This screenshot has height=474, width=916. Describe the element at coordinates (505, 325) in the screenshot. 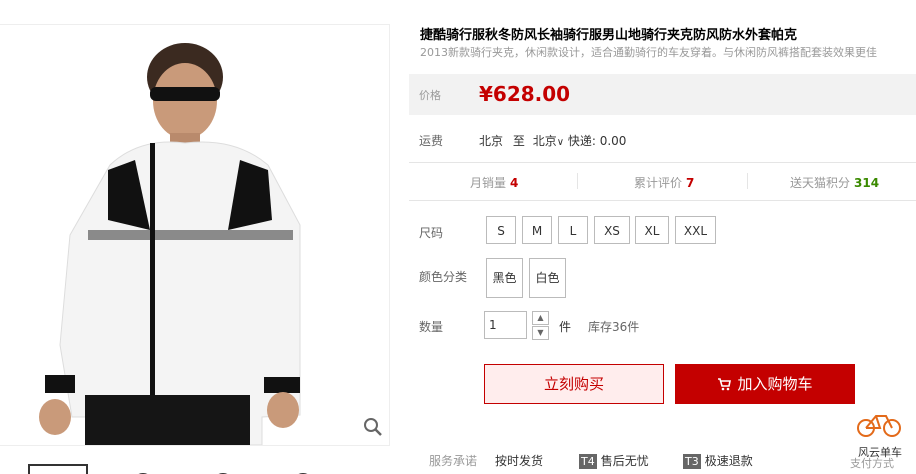

I see `quantity-input: 1` at that location.